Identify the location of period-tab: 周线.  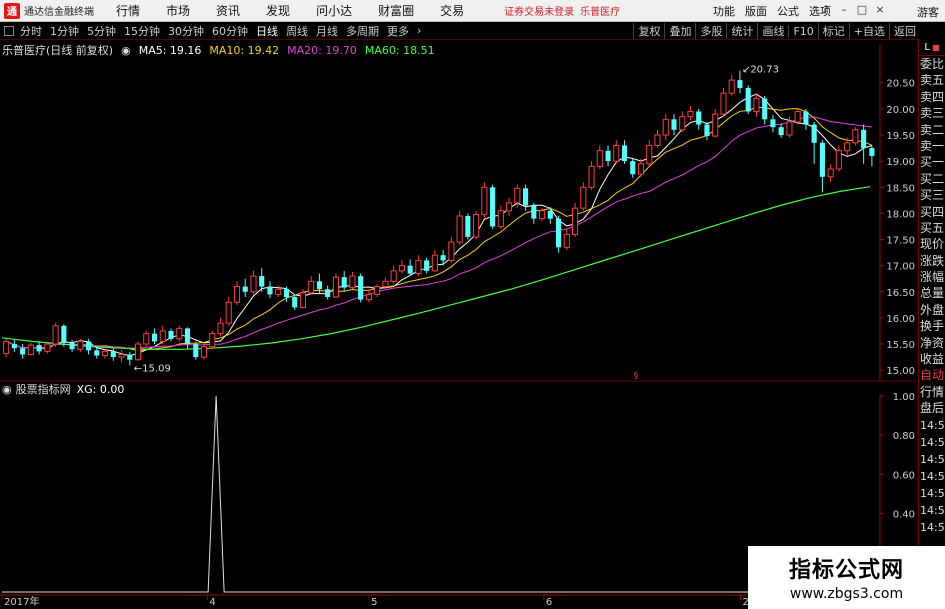
(297, 31).